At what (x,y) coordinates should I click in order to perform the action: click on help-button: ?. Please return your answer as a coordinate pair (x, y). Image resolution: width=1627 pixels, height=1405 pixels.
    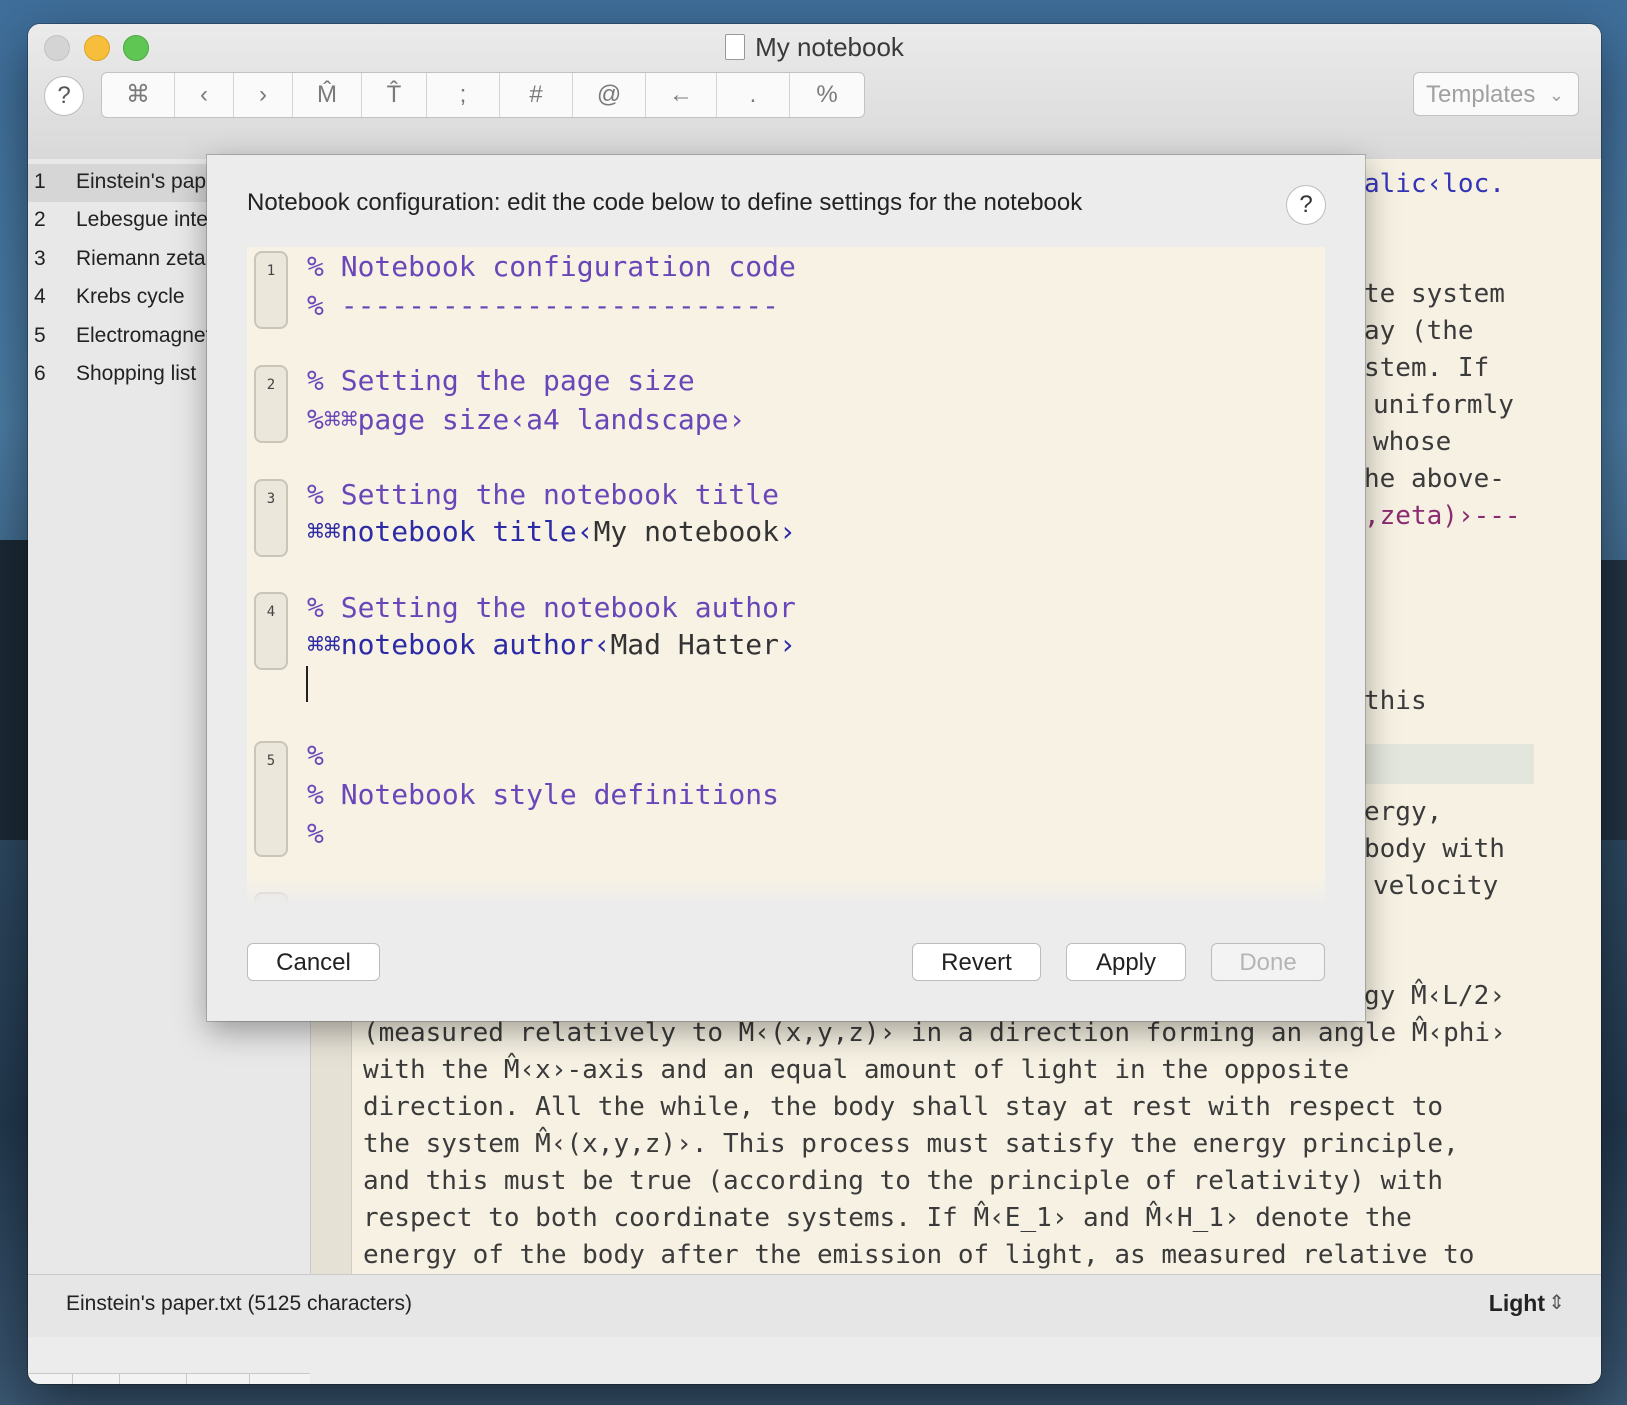
    Looking at the image, I should click on (64, 96).